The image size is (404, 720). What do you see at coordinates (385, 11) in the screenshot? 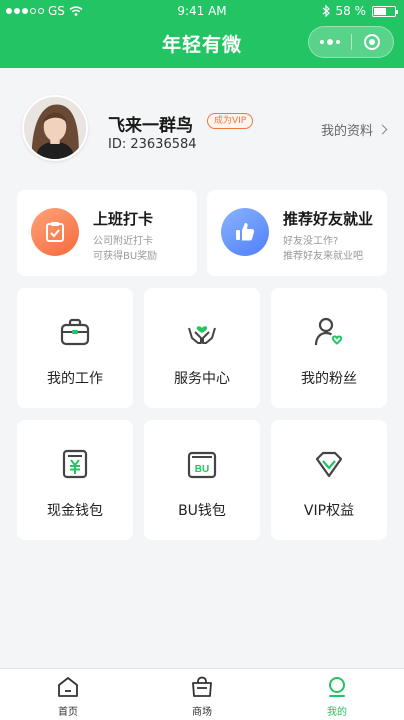
I see `battery-icon` at bounding box center [385, 11].